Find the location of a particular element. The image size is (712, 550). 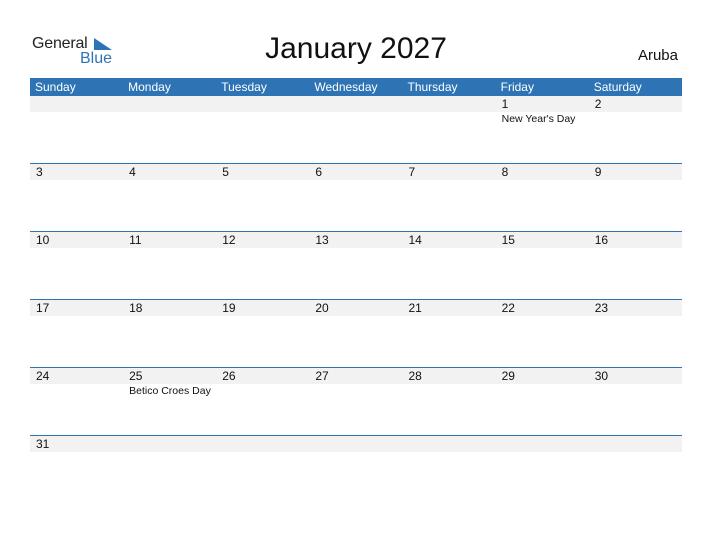

holiday-label: Betico Croes Day is located at coordinates (170, 391).